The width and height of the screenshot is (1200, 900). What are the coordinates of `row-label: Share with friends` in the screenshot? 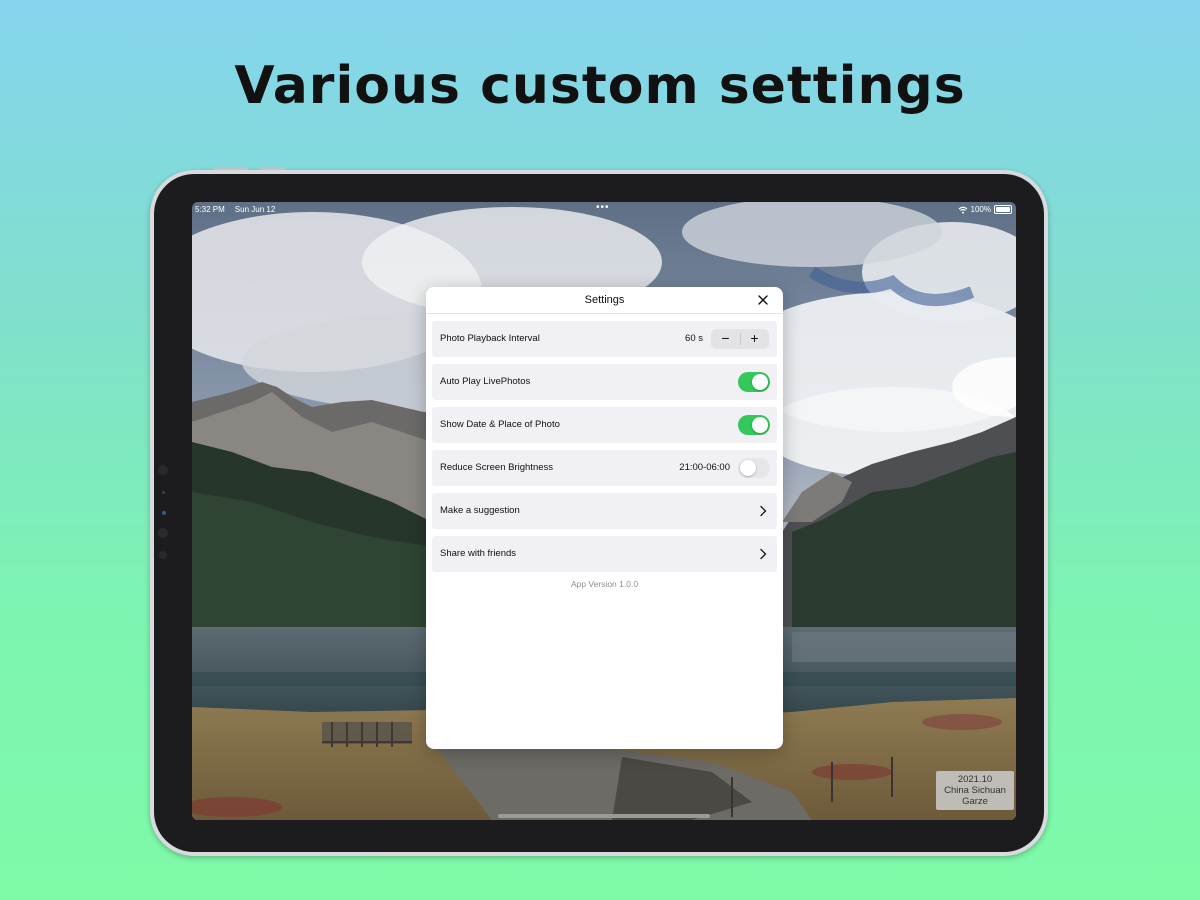 It's located at (478, 553).